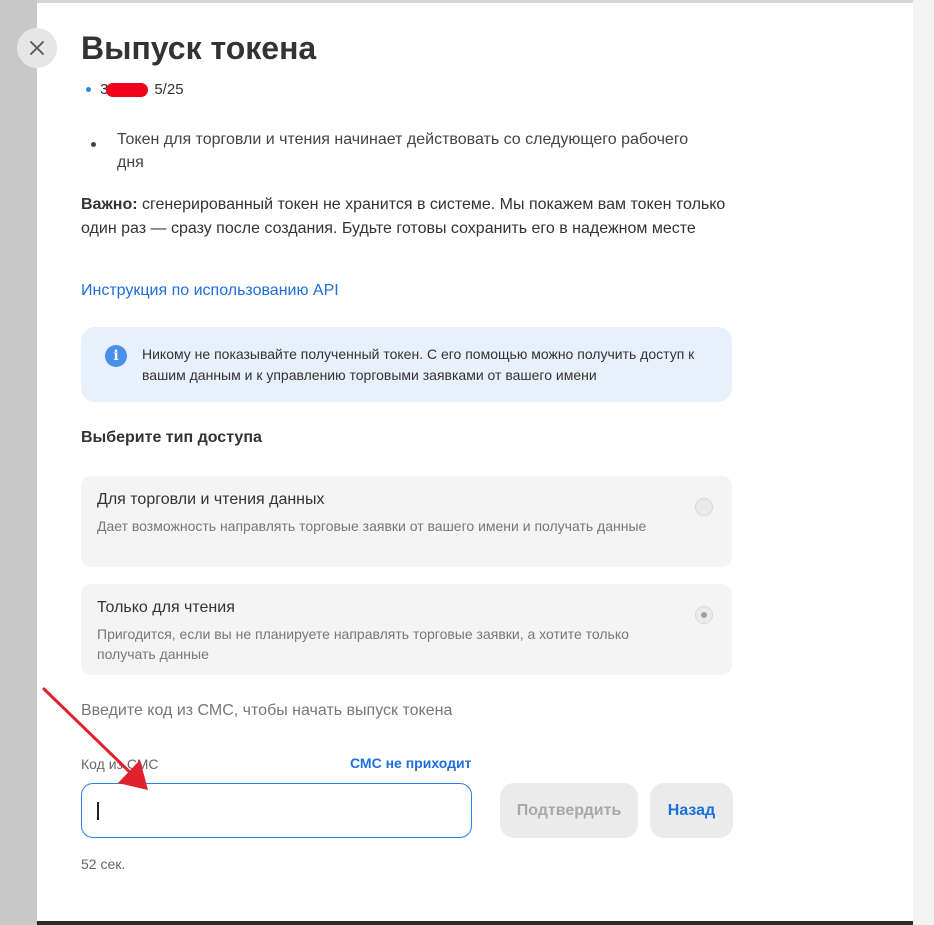 The height and width of the screenshot is (925, 934). What do you see at coordinates (109, 204) in the screenshot?
I see `important-label: Важно:` at bounding box center [109, 204].